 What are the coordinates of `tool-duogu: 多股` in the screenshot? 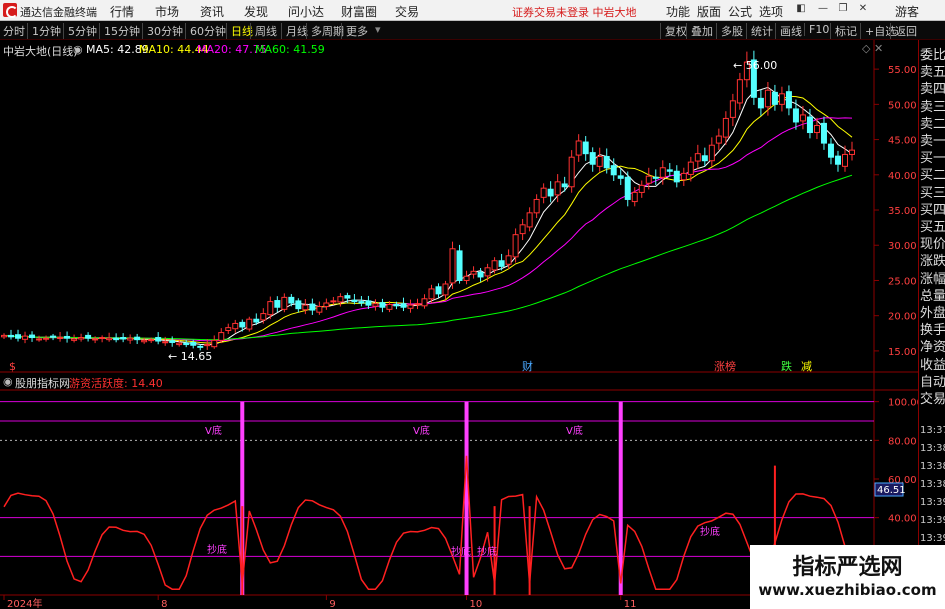 It's located at (729, 31).